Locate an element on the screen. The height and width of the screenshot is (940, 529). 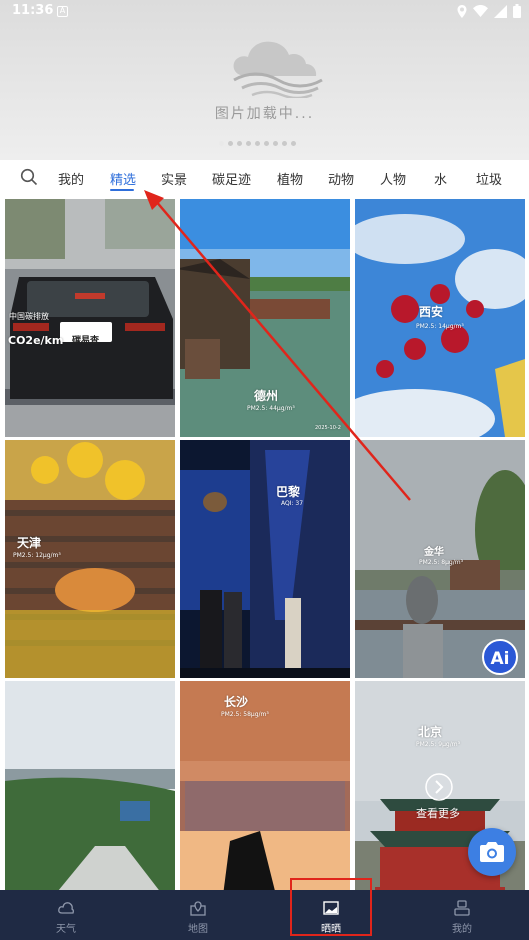
tab-live-scene: 实景 is located at coordinates (174, 178).